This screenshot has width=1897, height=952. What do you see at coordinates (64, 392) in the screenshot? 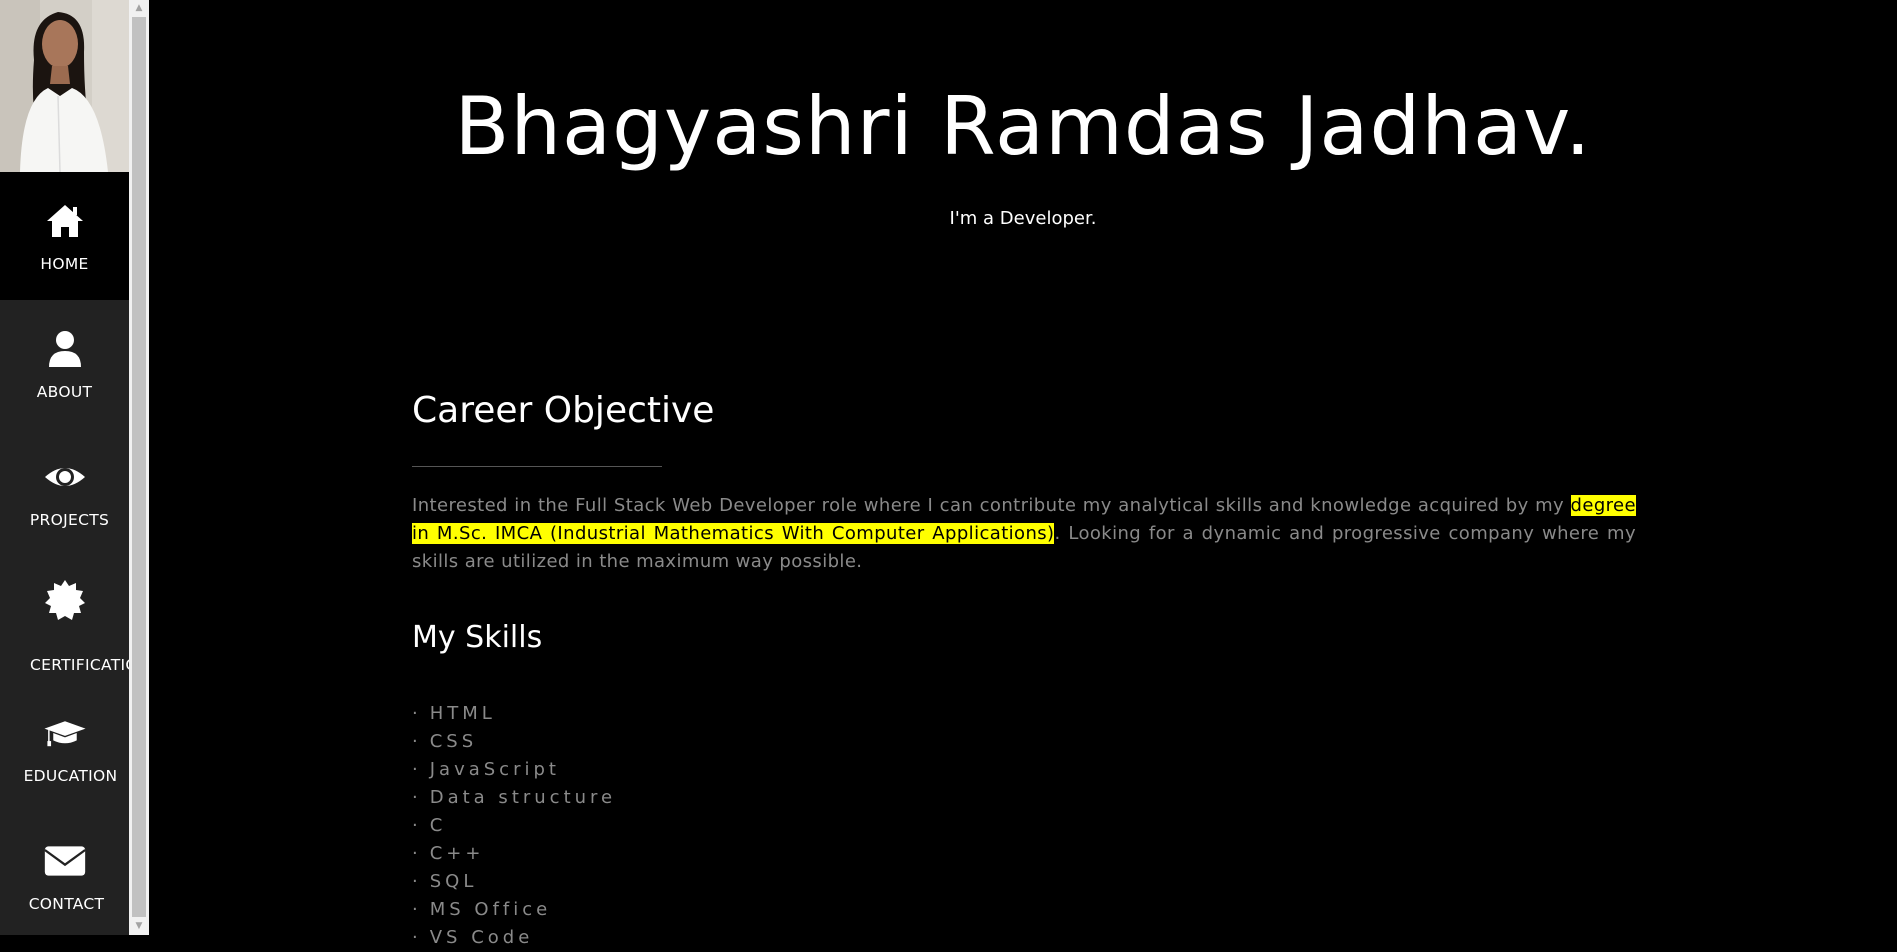
I see `nav-about-label: ABOUT` at bounding box center [64, 392].